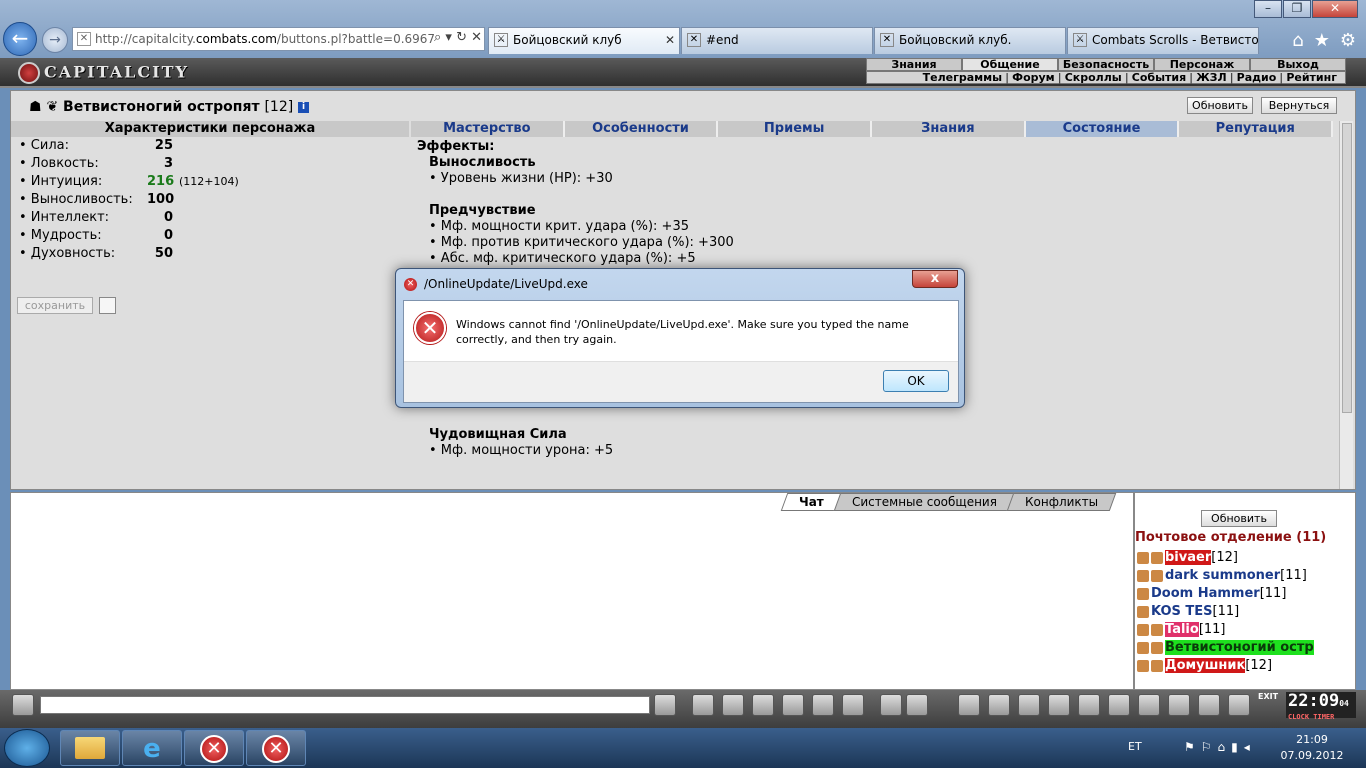 Image resolution: width=1366 pixels, height=768 pixels. Describe the element at coordinates (55, 40) in the screenshot. I see `forward-button: →` at that location.